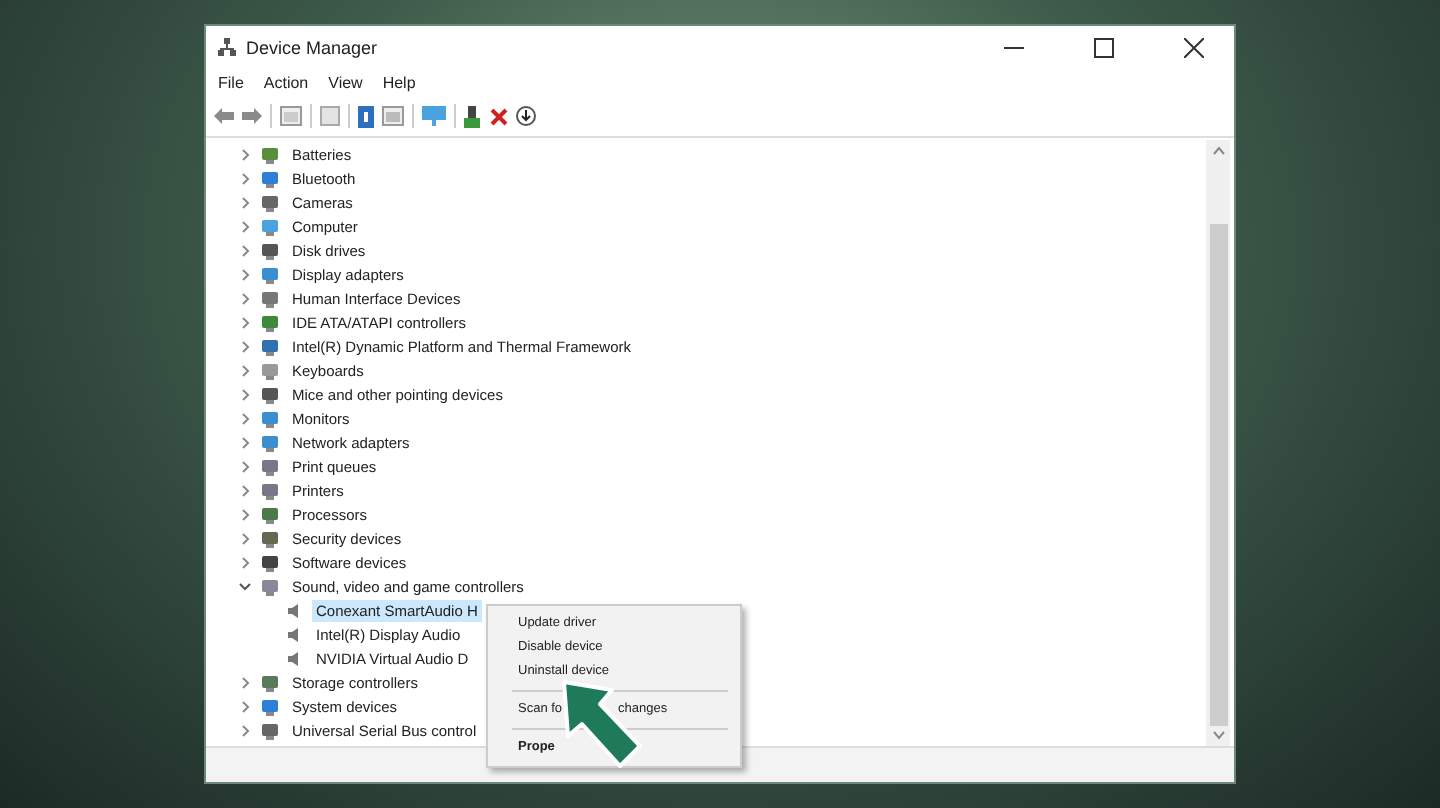 This screenshot has width=1440, height=808. What do you see at coordinates (330, 116) in the screenshot?
I see `page-icon` at bounding box center [330, 116].